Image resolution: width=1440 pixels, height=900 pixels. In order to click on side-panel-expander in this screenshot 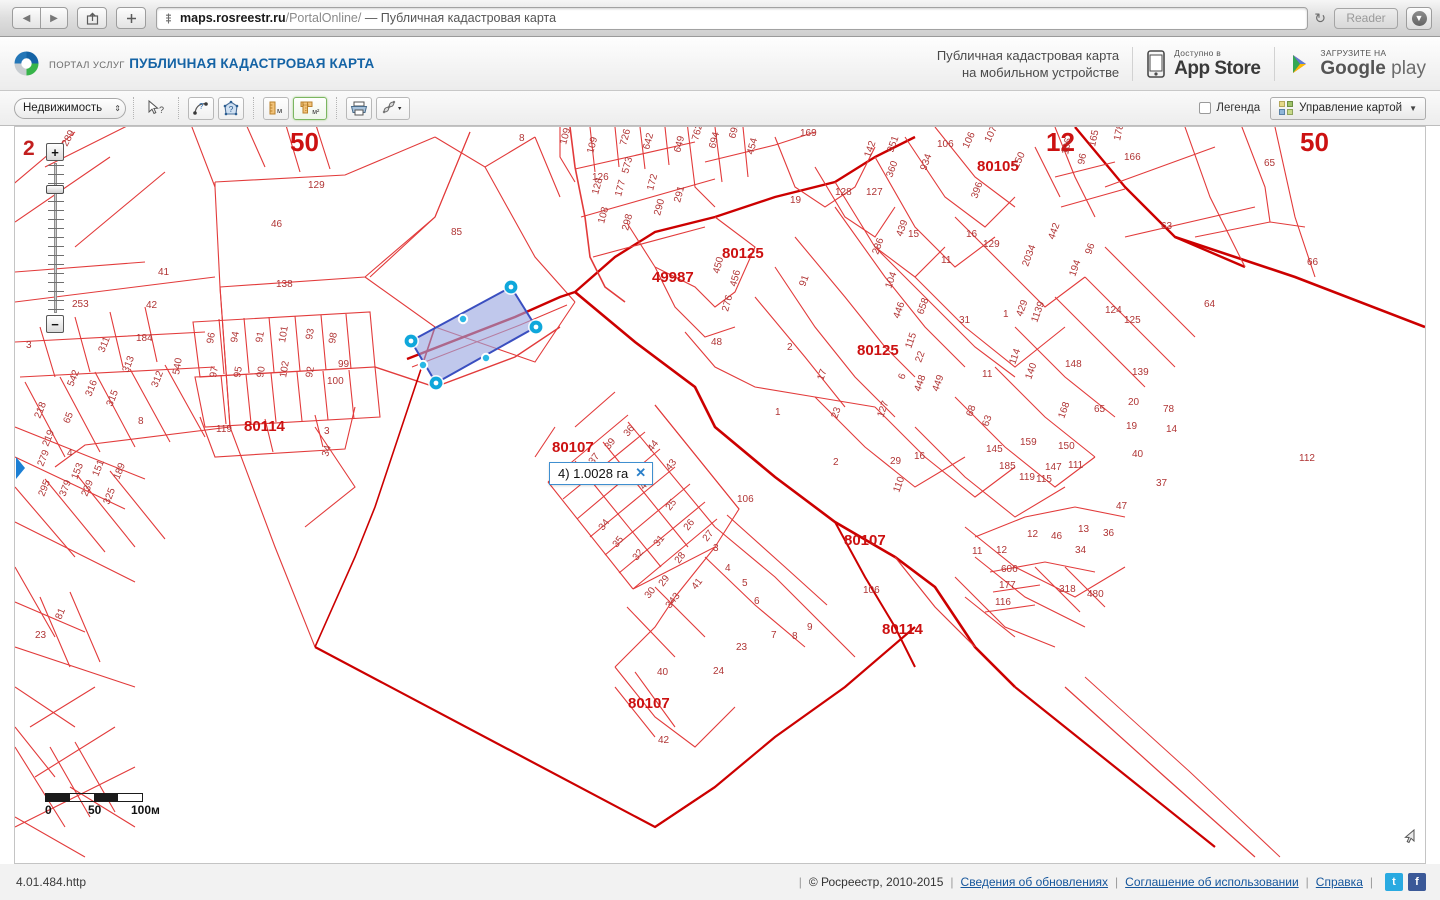, I will do `click(21, 468)`.